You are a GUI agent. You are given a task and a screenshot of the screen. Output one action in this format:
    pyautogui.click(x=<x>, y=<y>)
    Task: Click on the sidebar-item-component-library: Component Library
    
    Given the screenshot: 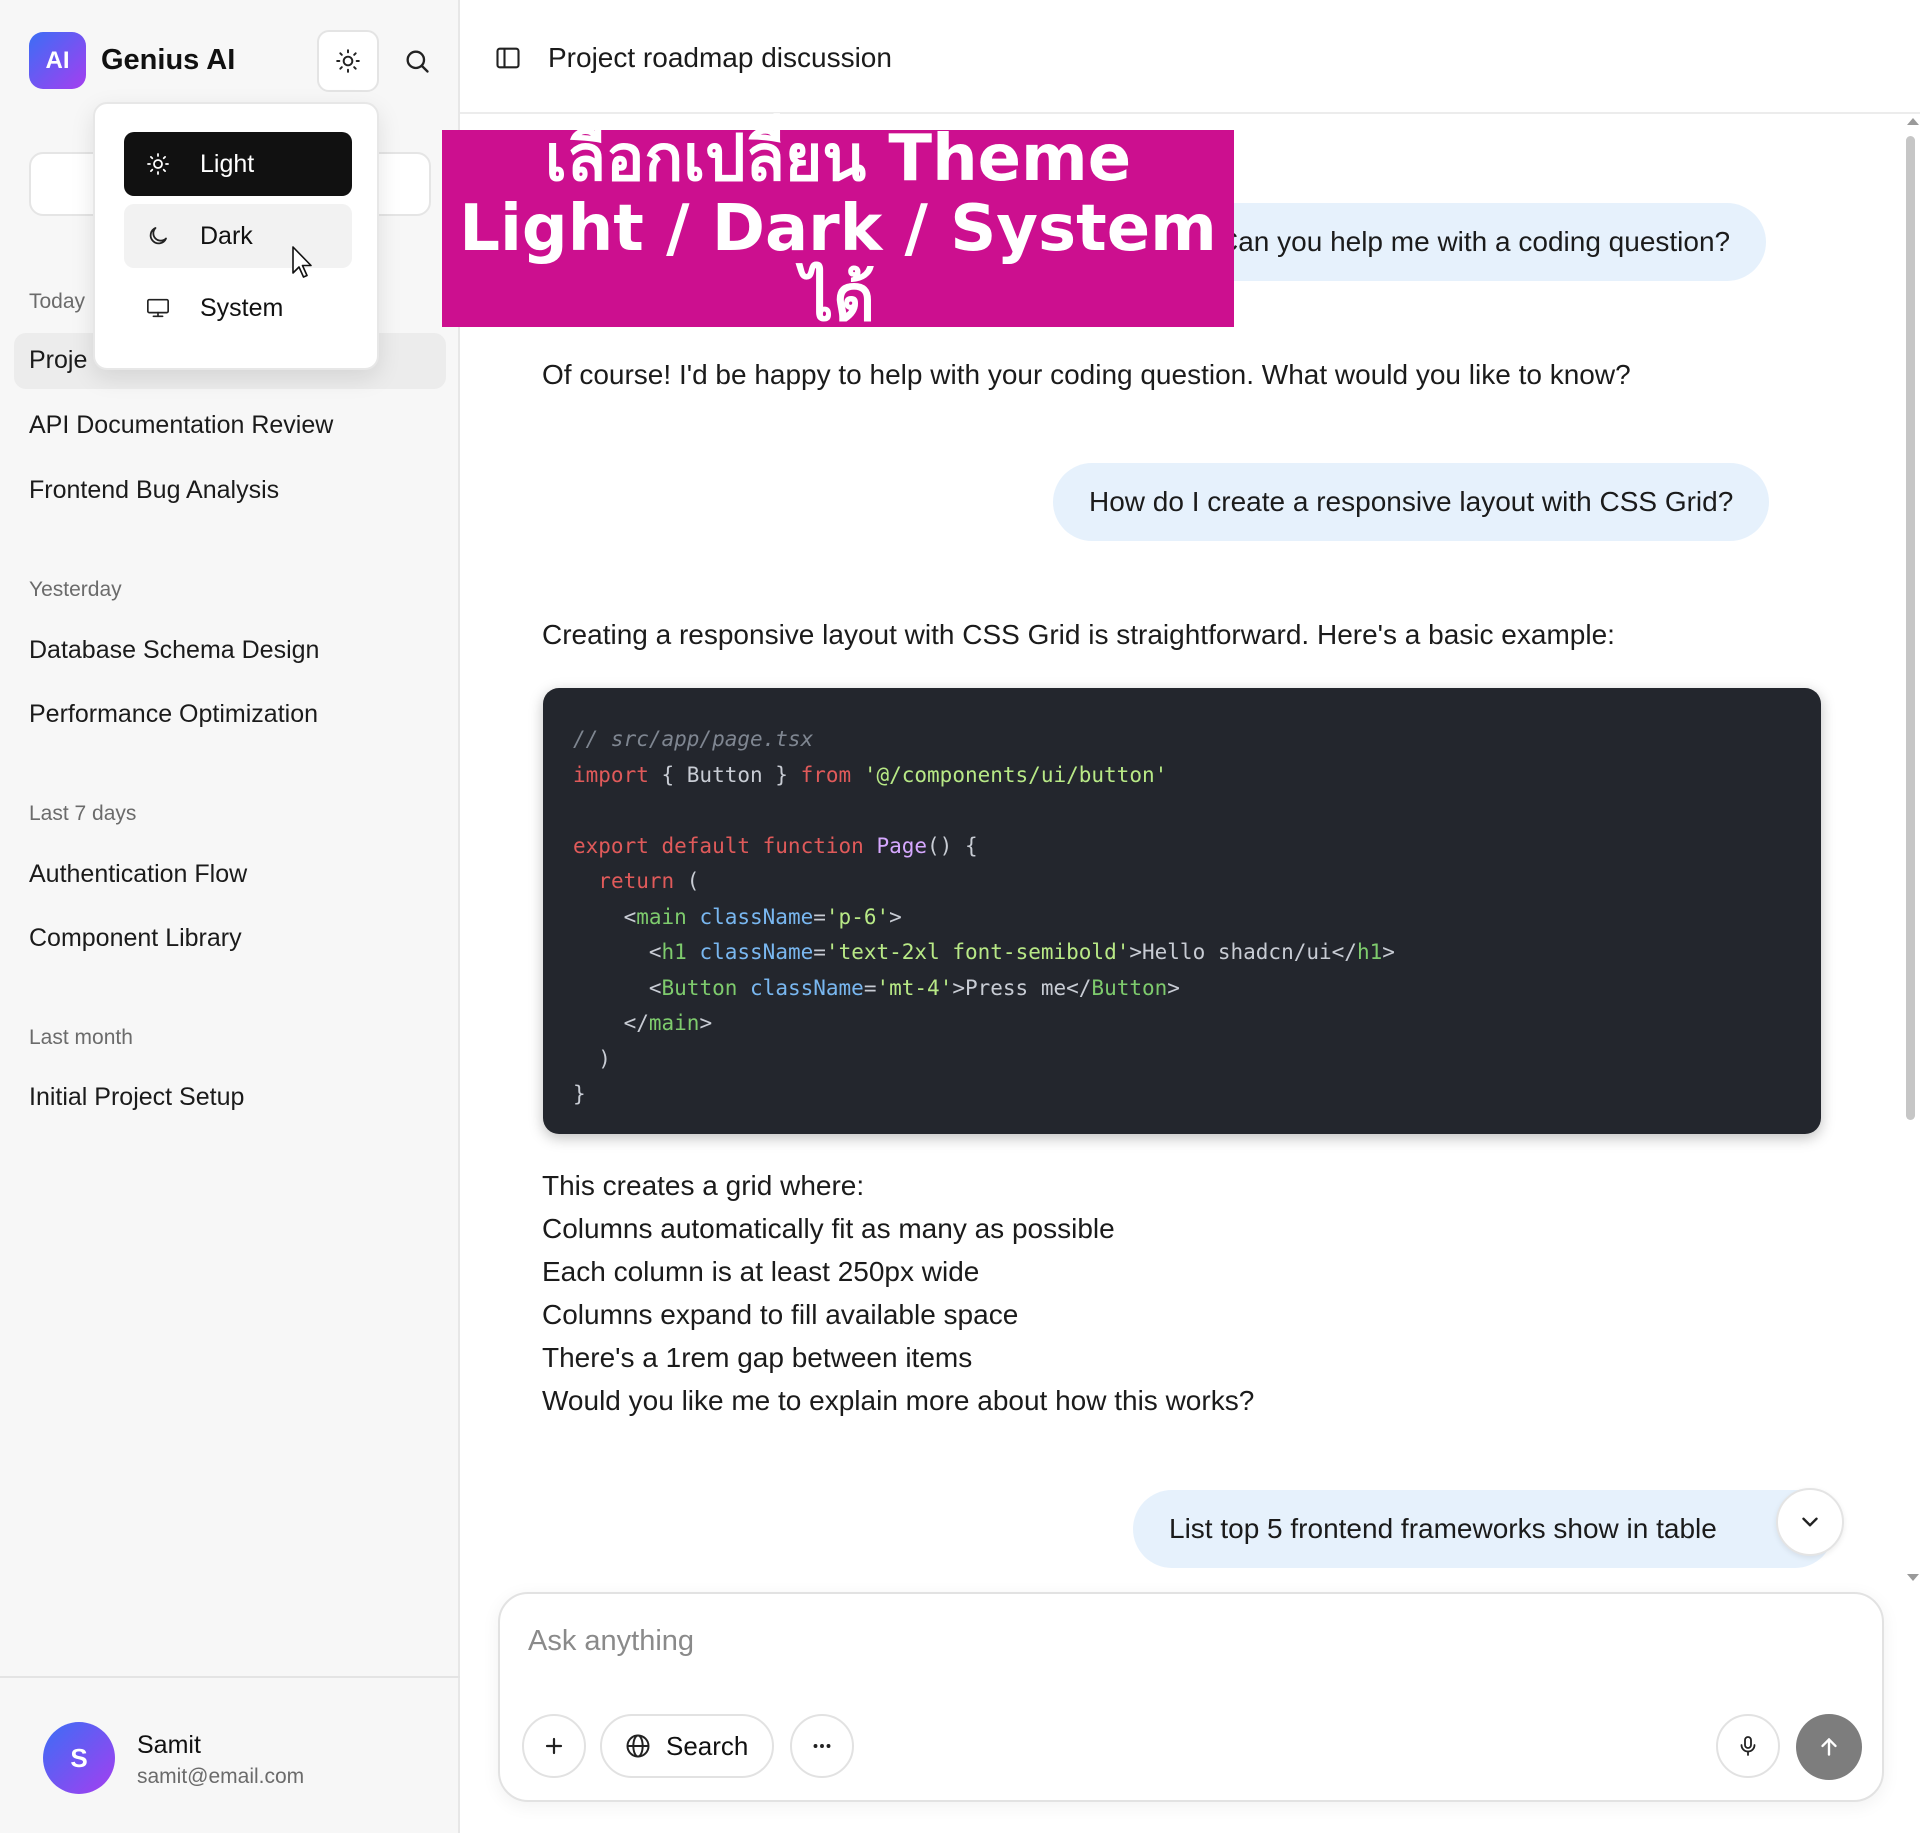 What is the action you would take?
    pyautogui.click(x=135, y=938)
    